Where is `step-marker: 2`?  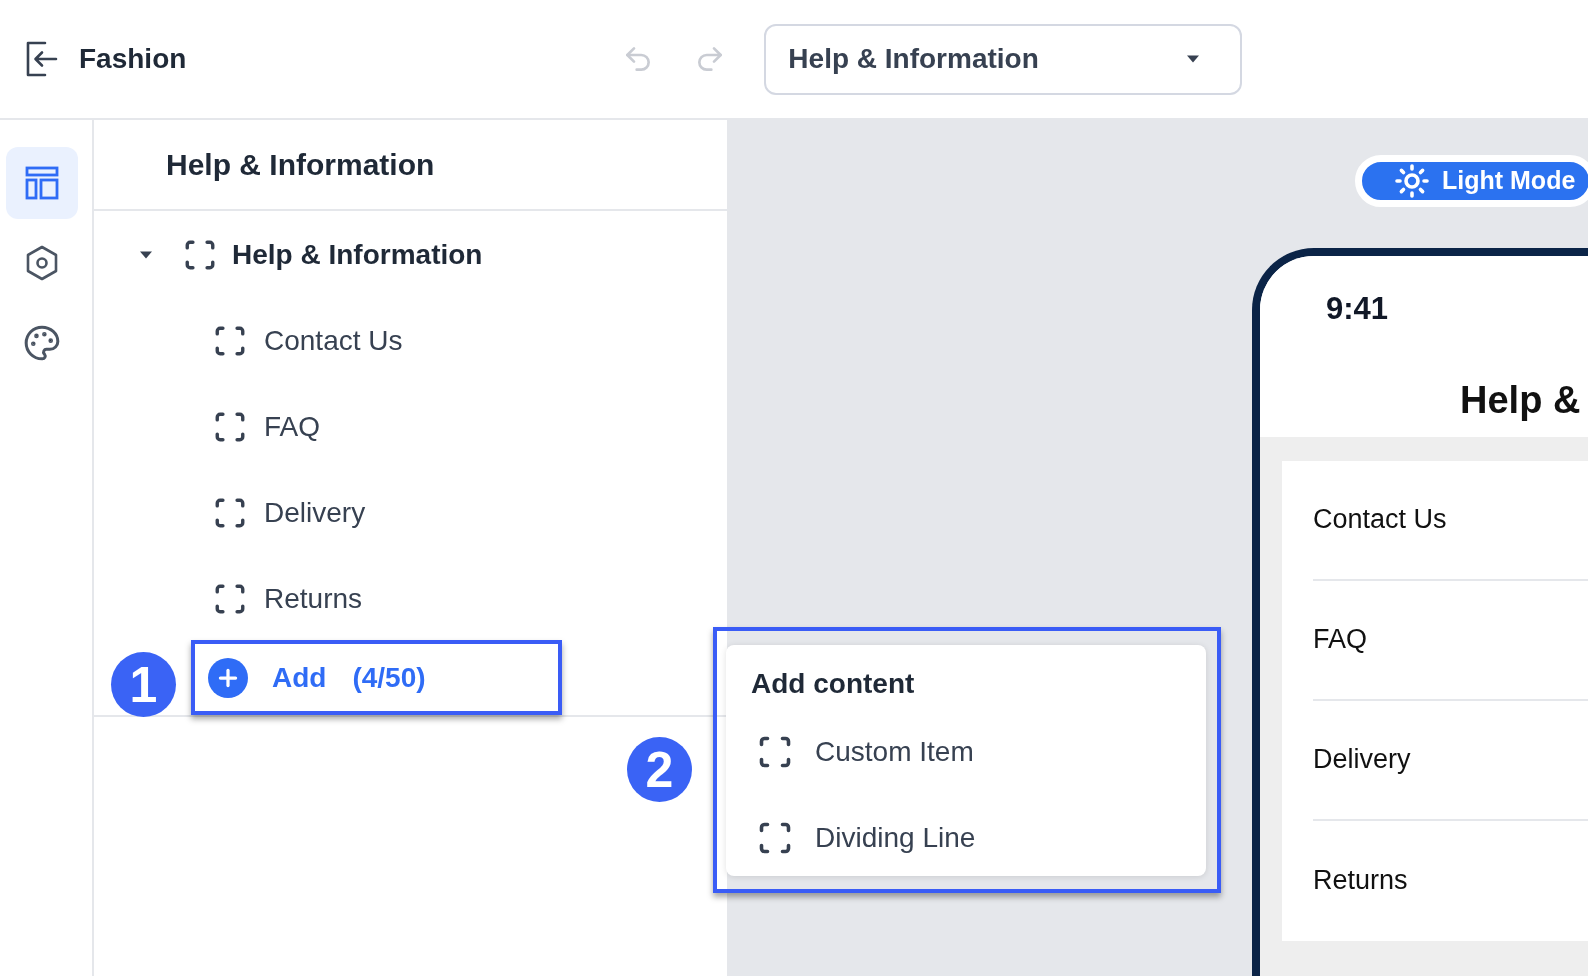
step-marker: 2 is located at coordinates (659, 769).